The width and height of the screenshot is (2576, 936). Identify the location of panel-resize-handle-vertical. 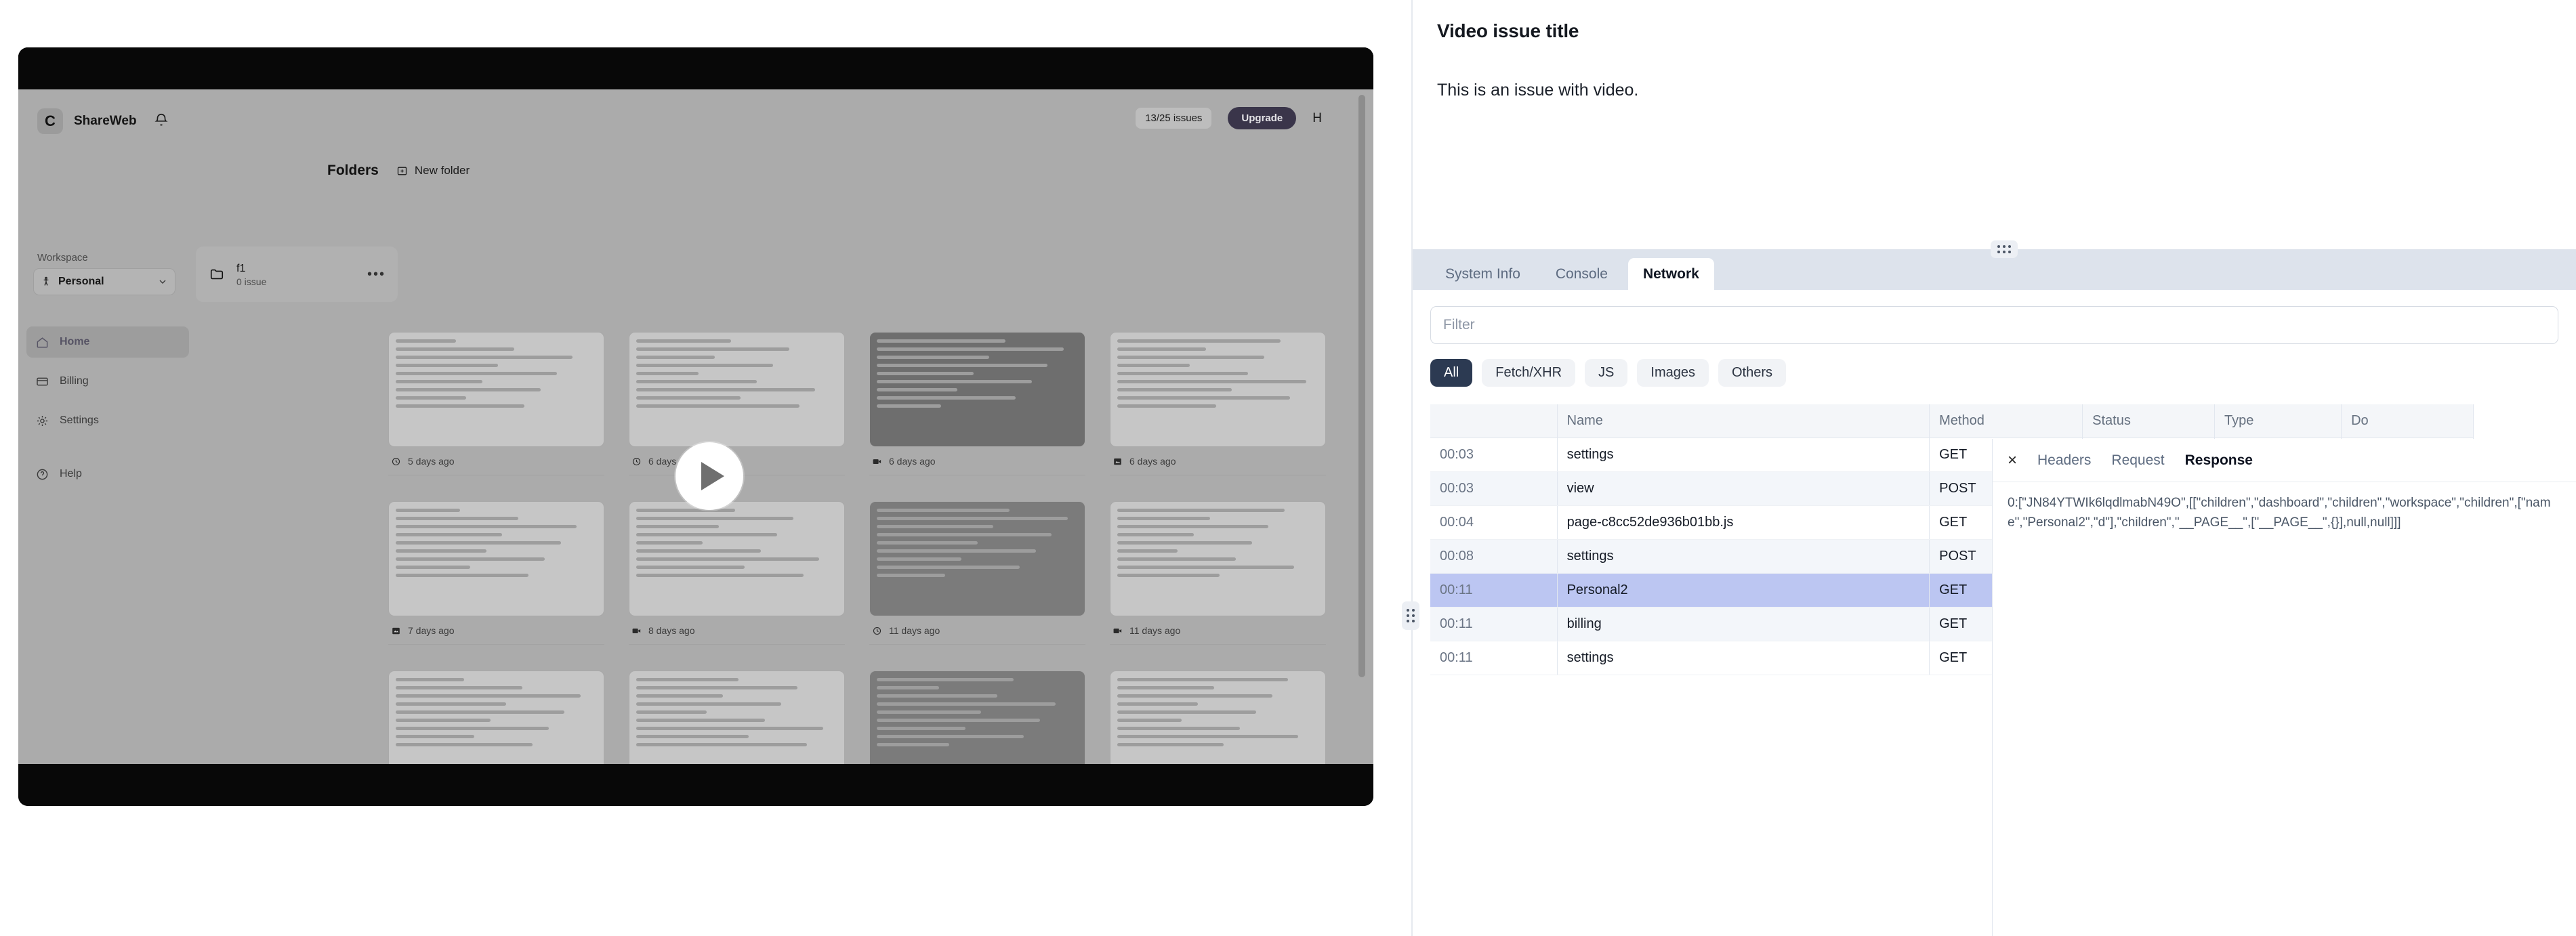
(1410, 615).